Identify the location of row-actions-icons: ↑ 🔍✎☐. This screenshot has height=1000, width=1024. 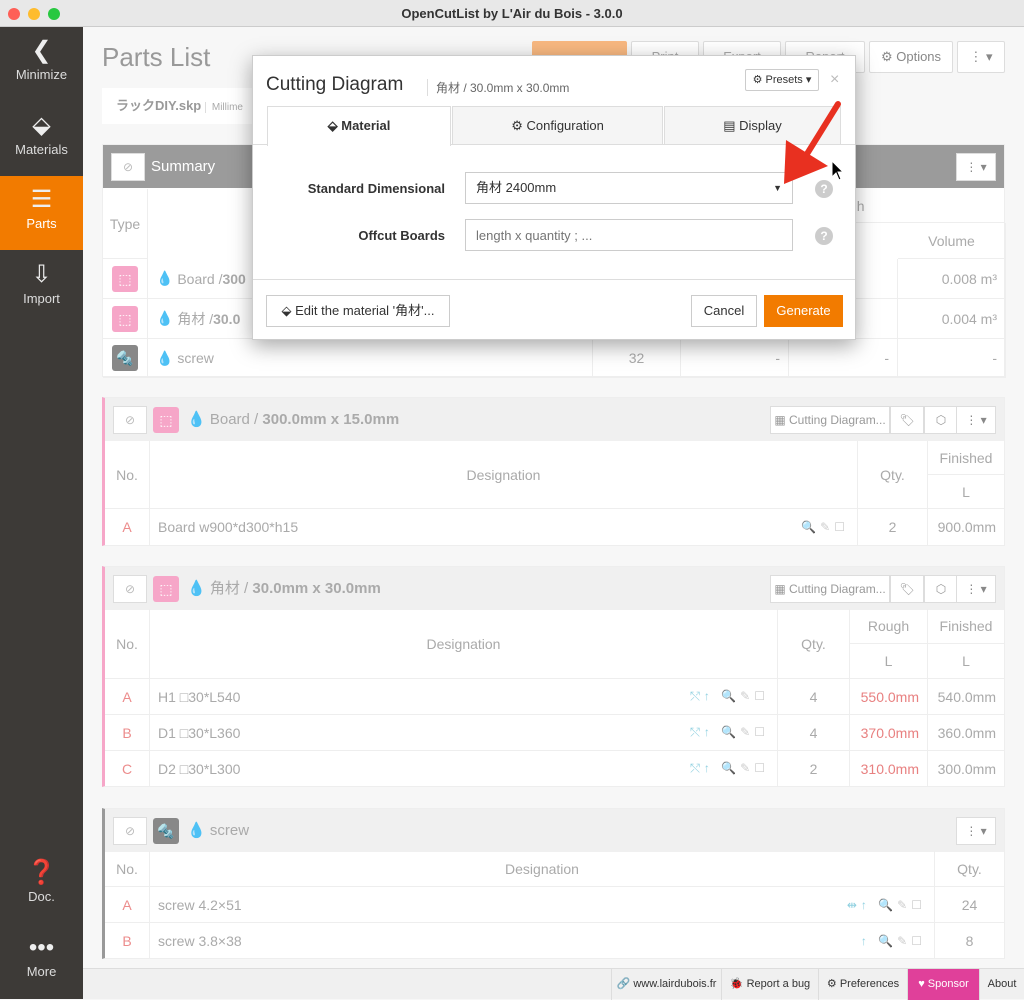
(893, 941).